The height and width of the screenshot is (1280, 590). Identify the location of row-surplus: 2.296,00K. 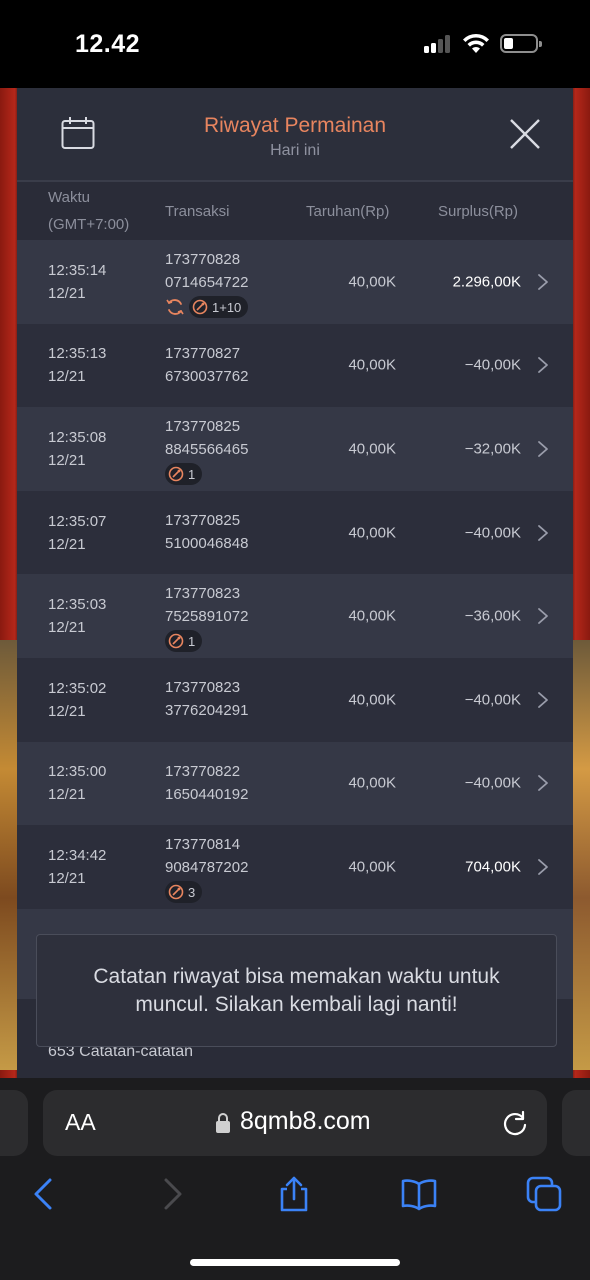
(486, 282).